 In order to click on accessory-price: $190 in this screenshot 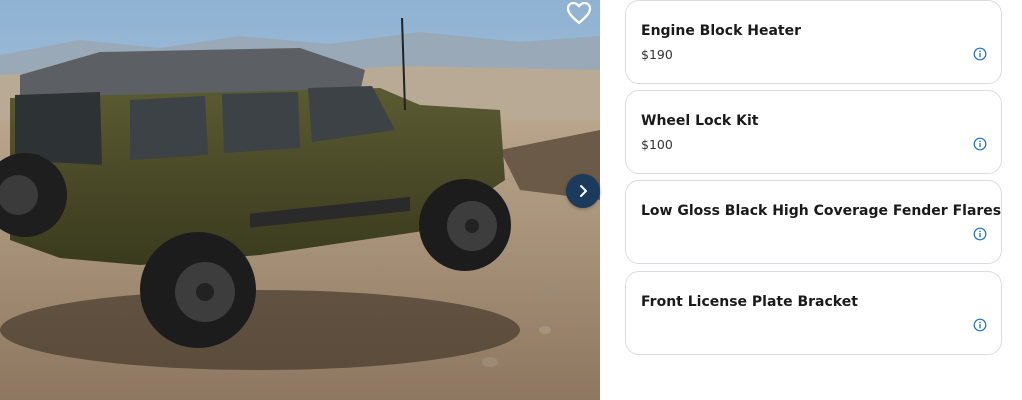, I will do `click(657, 54)`.